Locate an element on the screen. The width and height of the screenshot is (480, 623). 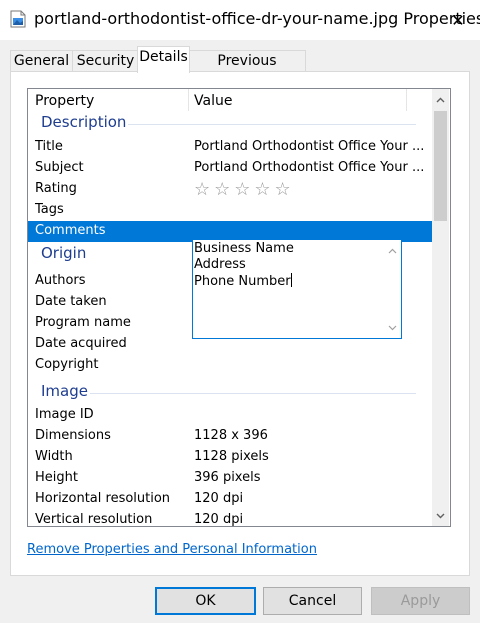
property-row-copyright: Copyright is located at coordinates (230, 365).